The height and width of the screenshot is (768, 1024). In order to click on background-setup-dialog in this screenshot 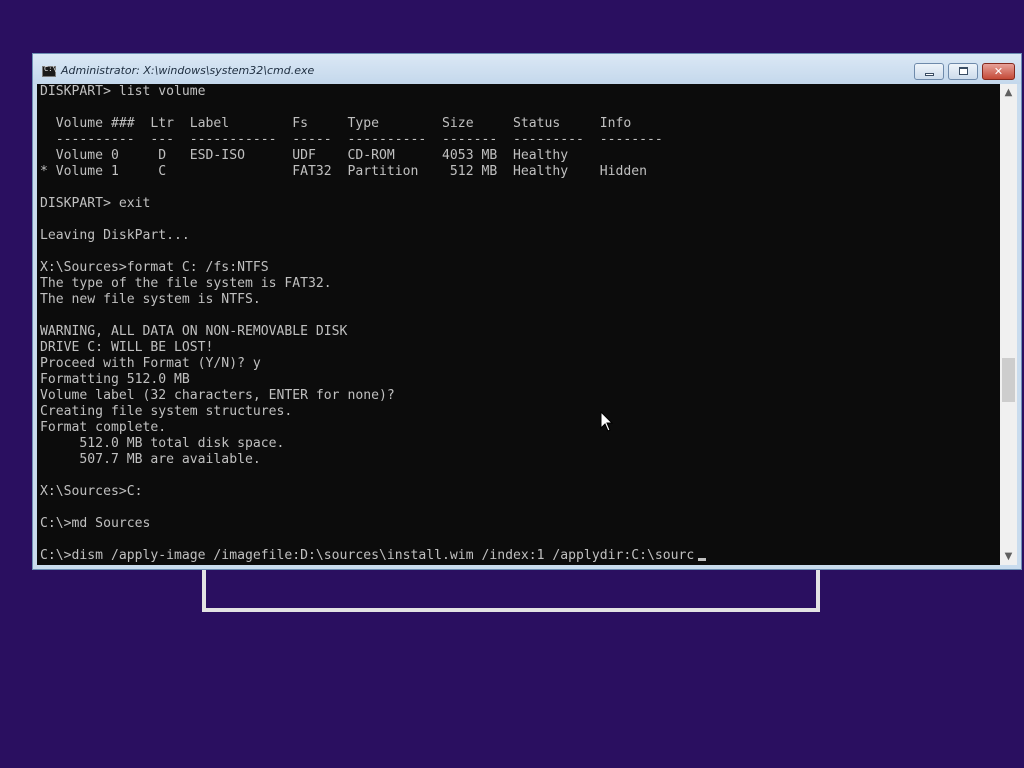, I will do `click(511, 589)`.